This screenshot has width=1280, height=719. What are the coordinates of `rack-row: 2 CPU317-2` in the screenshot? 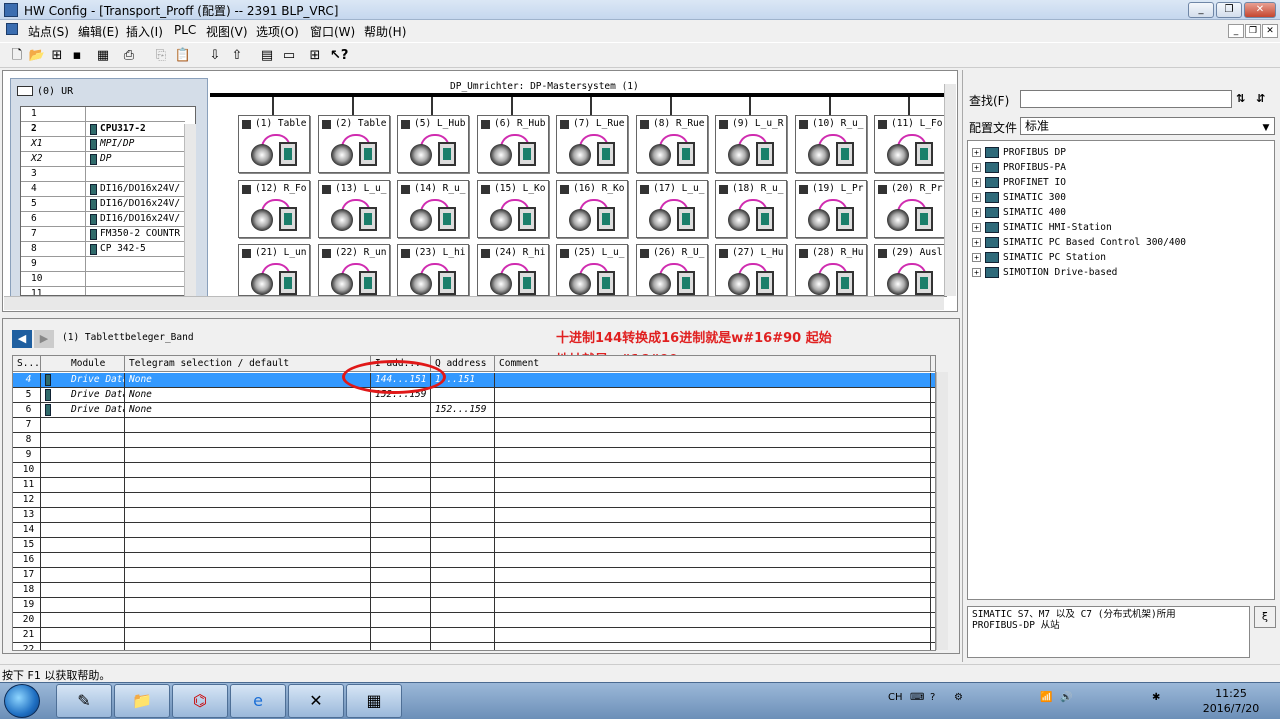 It's located at (103, 129).